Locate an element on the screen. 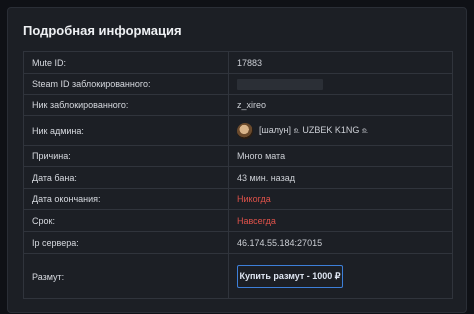  row-reason: Причина: Много мата is located at coordinates (238, 156).